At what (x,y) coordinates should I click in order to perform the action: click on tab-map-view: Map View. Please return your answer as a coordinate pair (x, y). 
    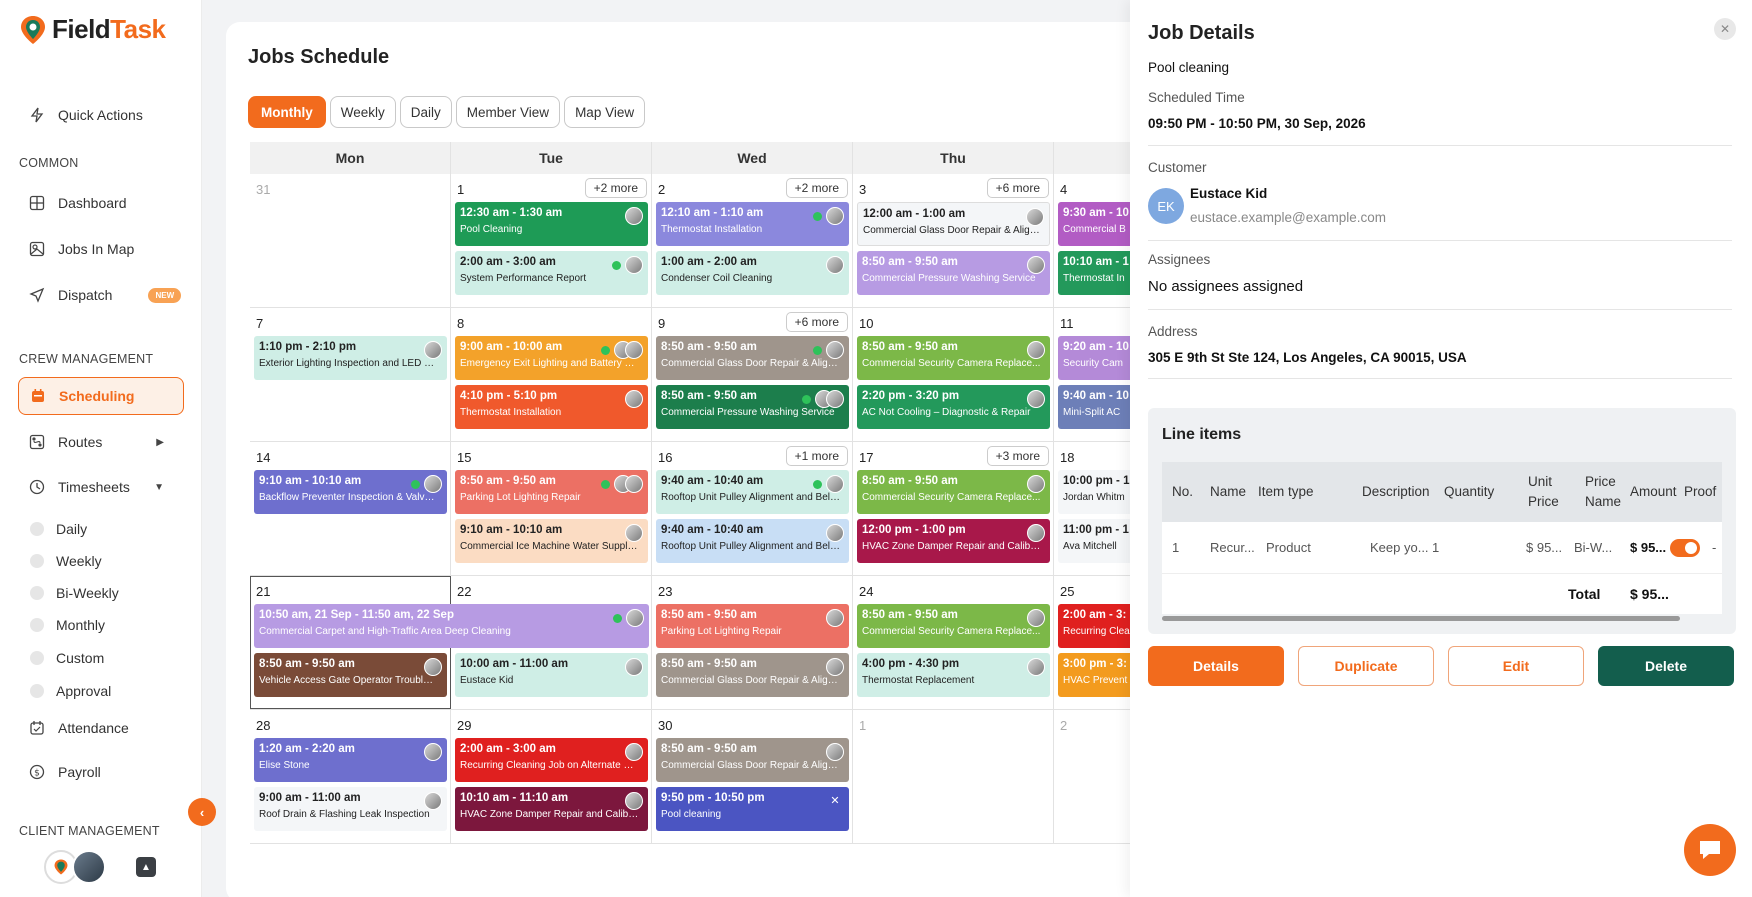
    Looking at the image, I should click on (605, 112).